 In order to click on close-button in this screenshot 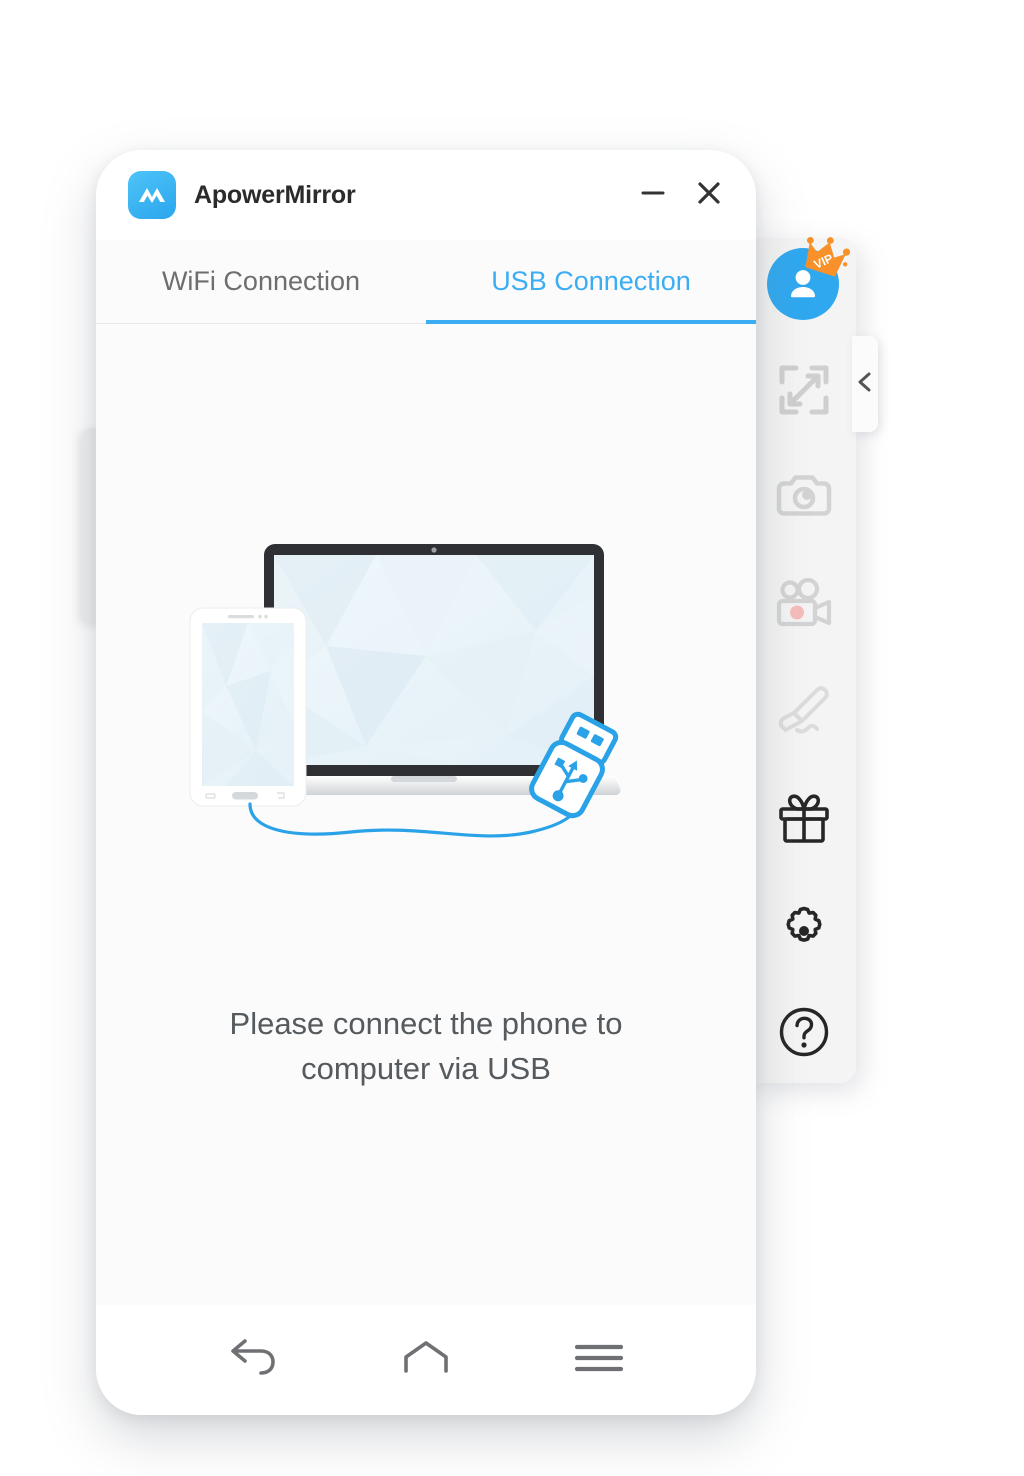, I will do `click(709, 195)`.